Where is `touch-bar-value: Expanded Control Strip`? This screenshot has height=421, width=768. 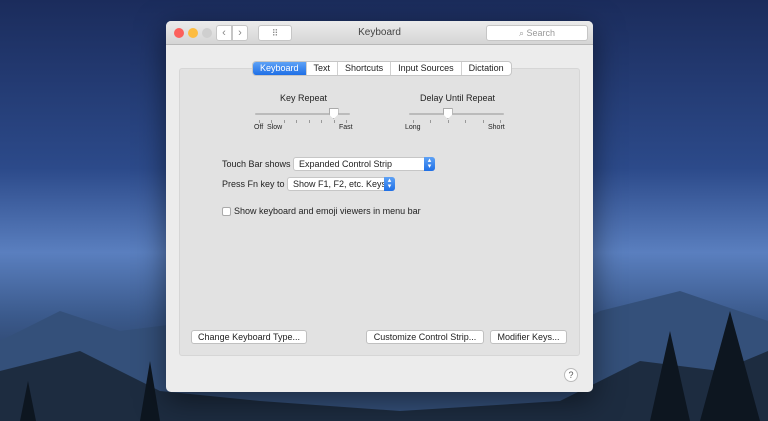
touch-bar-value: Expanded Control Strip is located at coordinates (346, 164).